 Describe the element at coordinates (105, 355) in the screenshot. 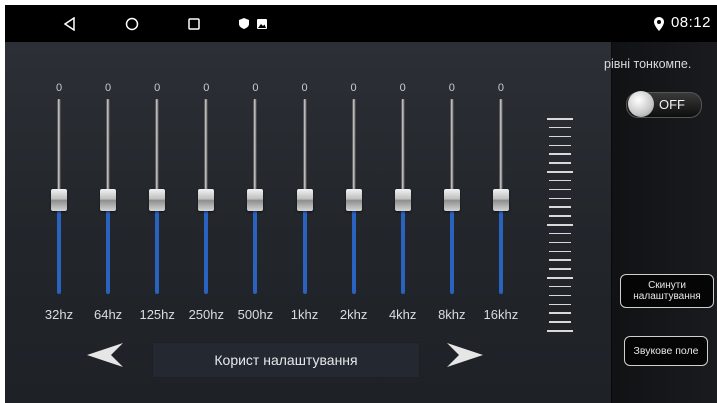

I see `prev-preset-button` at that location.